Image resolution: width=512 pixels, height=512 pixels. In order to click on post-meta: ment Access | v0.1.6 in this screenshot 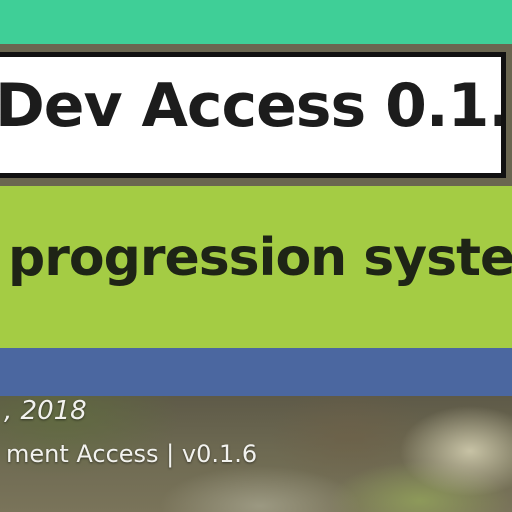, I will do `click(132, 454)`.